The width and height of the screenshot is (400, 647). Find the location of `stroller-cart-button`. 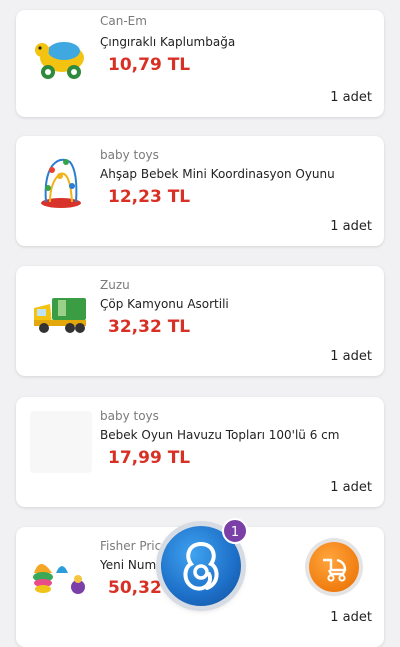

stroller-cart-button is located at coordinates (334, 567).